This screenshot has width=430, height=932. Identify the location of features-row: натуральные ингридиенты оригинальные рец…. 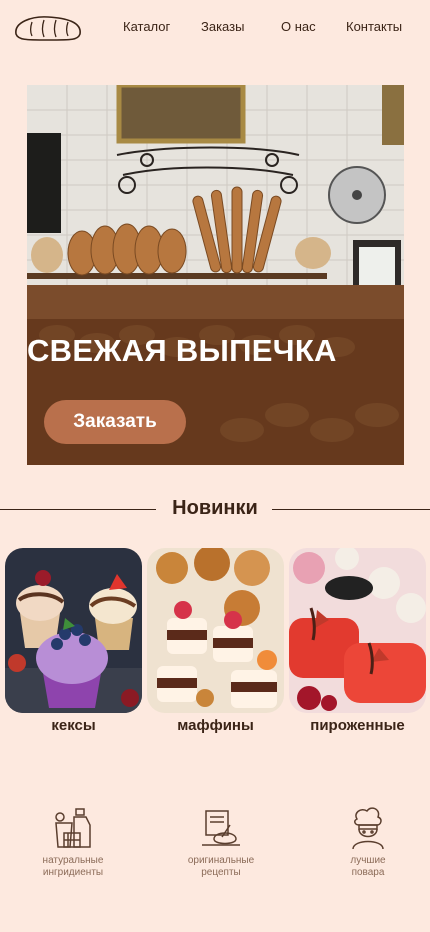
(215, 850).